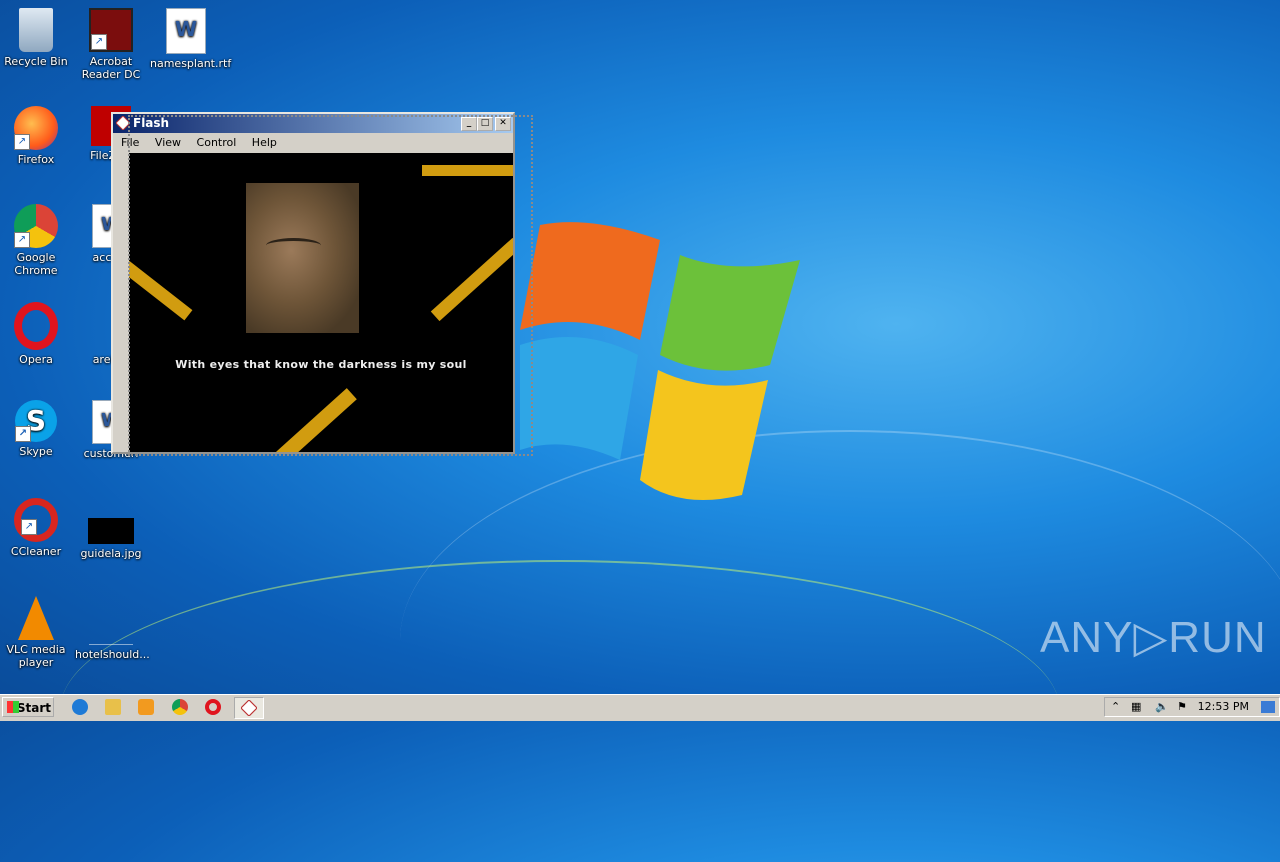  What do you see at coordinates (36, 61) in the screenshot?
I see `desktop-icon-label: Recycle Bin` at bounding box center [36, 61].